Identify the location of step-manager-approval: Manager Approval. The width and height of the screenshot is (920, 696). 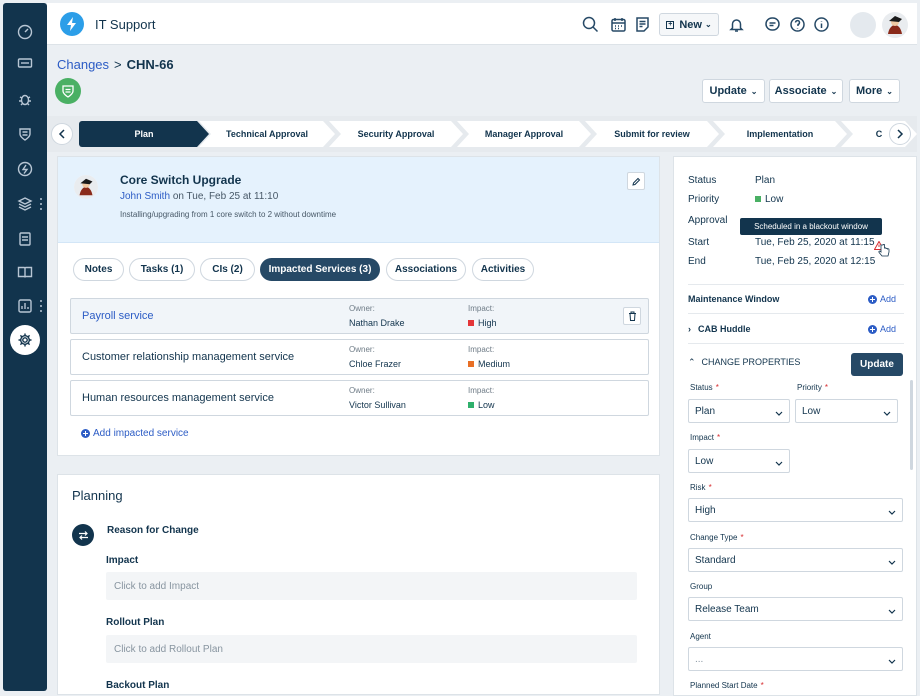
(524, 134).